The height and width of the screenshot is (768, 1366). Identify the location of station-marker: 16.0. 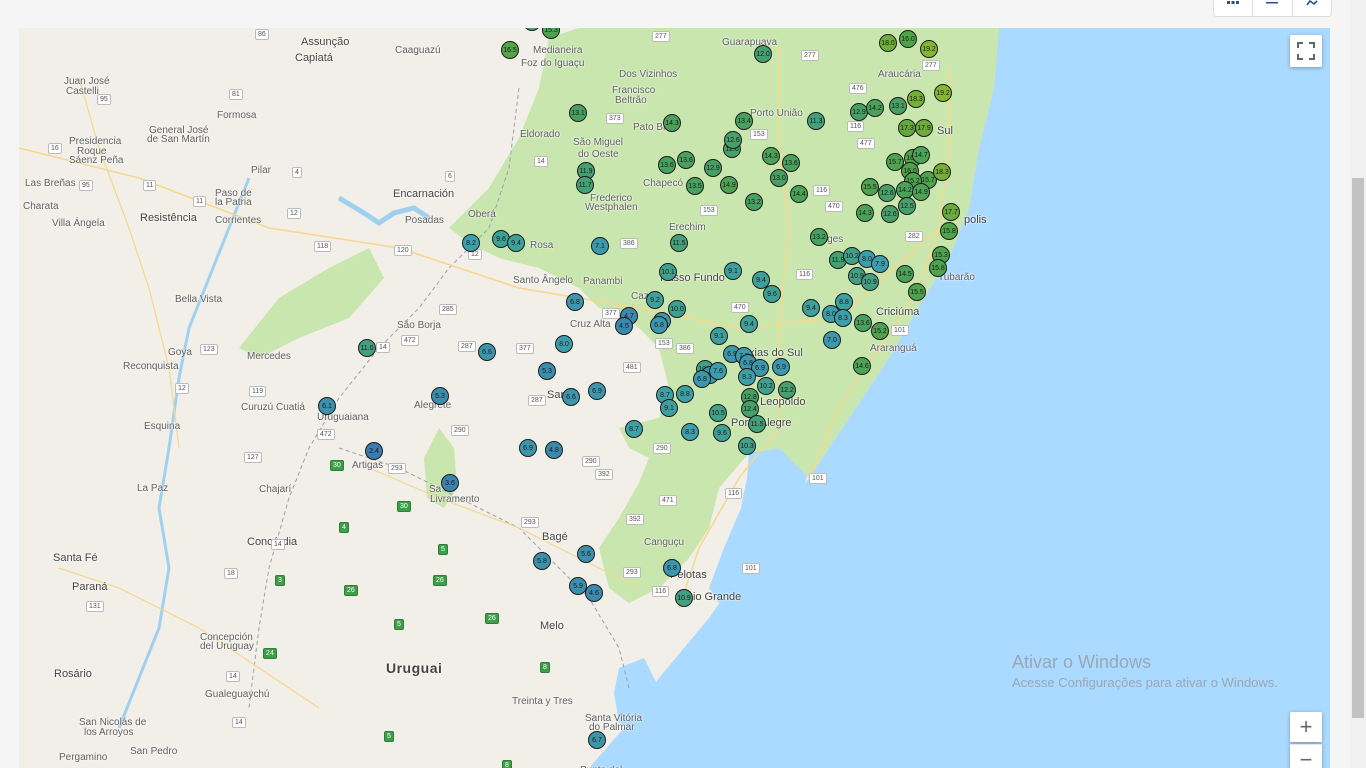
(908, 39).